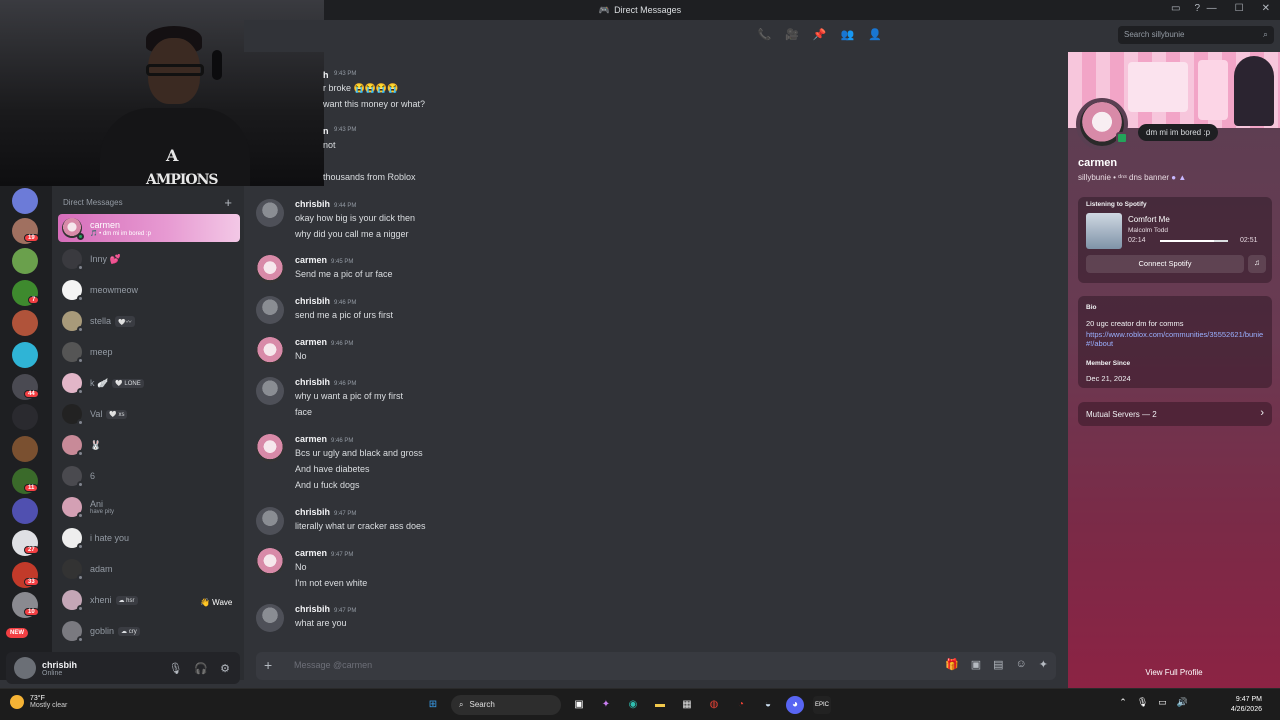 Image resolution: width=1280 pixels, height=720 pixels. What do you see at coordinates (875, 34) in the screenshot?
I see `profile-toggle-icon: 👤` at bounding box center [875, 34].